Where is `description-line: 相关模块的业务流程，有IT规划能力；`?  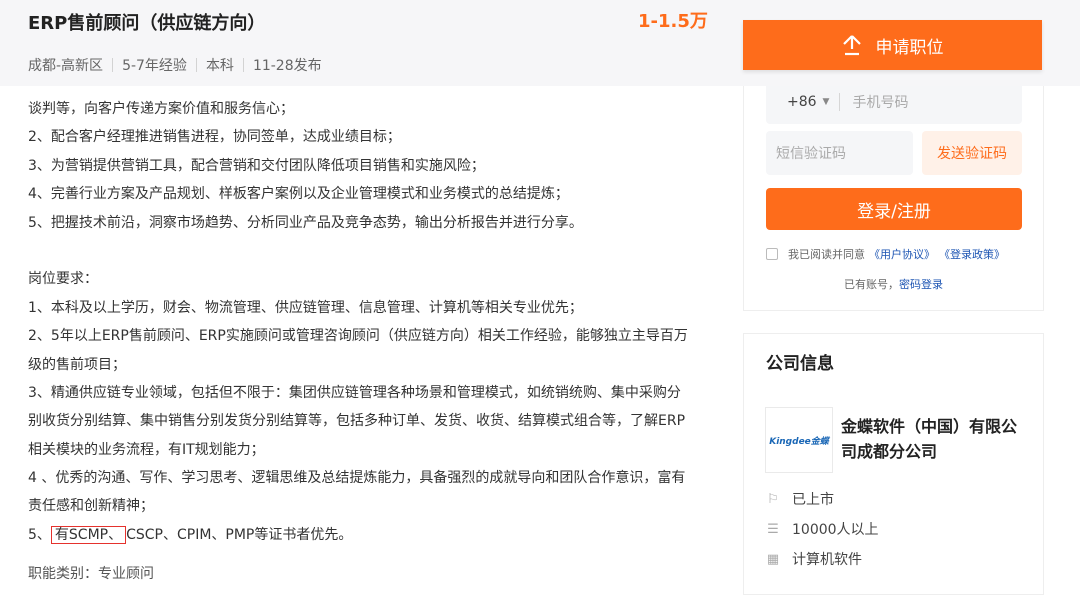
description-line: 相关模块的业务流程，有IT规划能力； is located at coordinates (146, 449).